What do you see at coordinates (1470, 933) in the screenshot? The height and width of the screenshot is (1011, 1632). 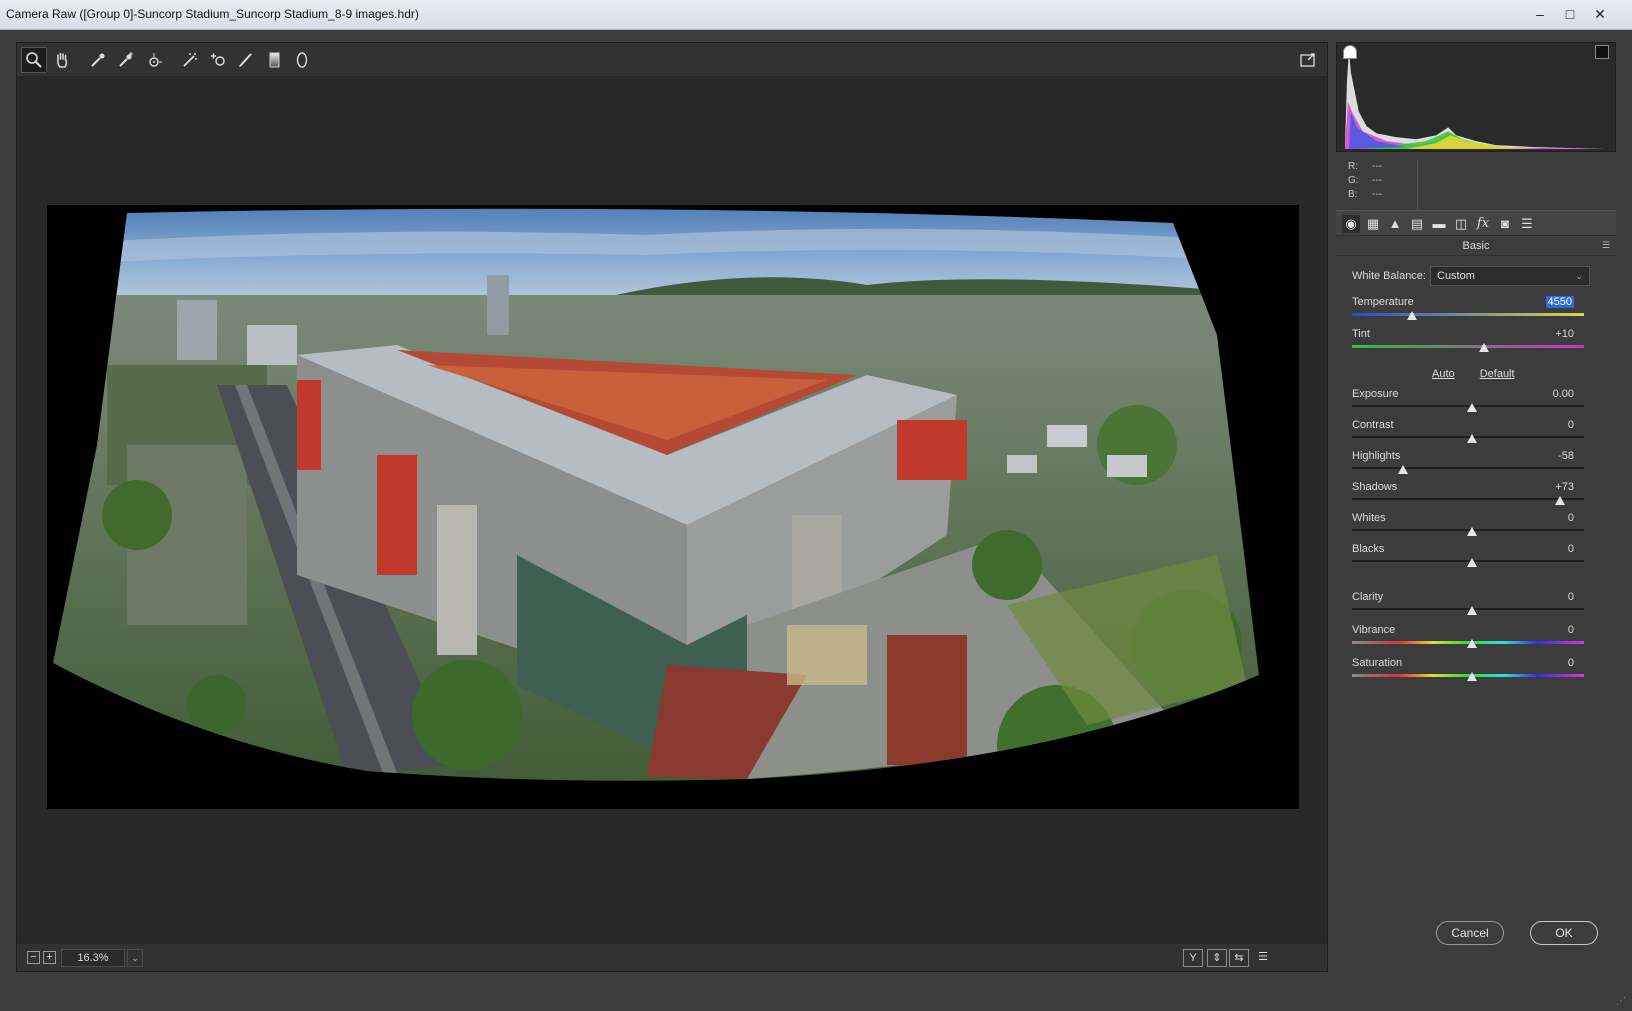 I see `cancel-button: Cancel` at bounding box center [1470, 933].